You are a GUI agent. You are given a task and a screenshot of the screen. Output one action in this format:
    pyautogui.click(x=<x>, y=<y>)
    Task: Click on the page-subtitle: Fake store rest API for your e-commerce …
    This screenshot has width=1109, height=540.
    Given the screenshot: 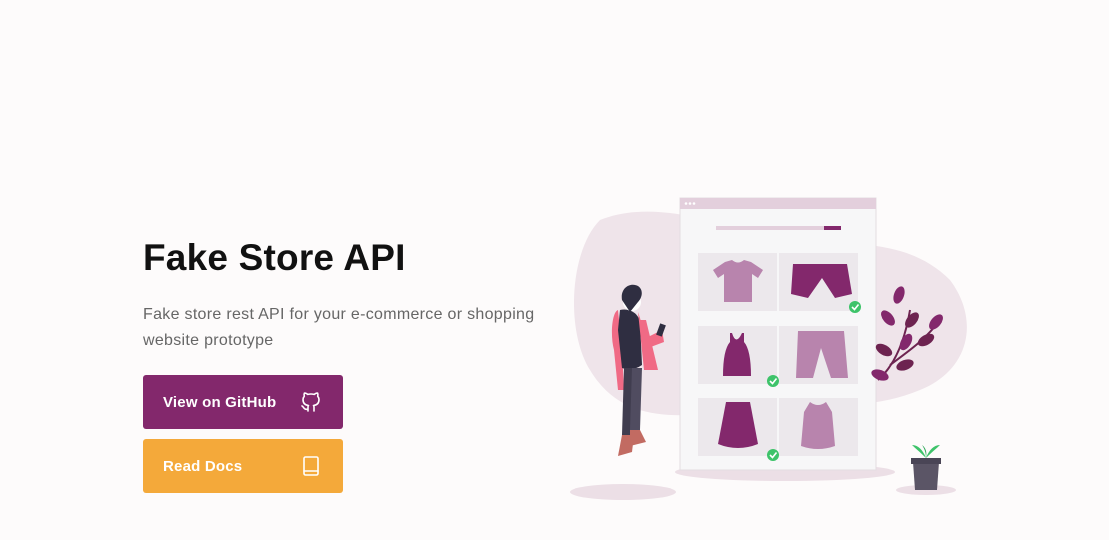 What is the action you would take?
    pyautogui.click(x=339, y=327)
    